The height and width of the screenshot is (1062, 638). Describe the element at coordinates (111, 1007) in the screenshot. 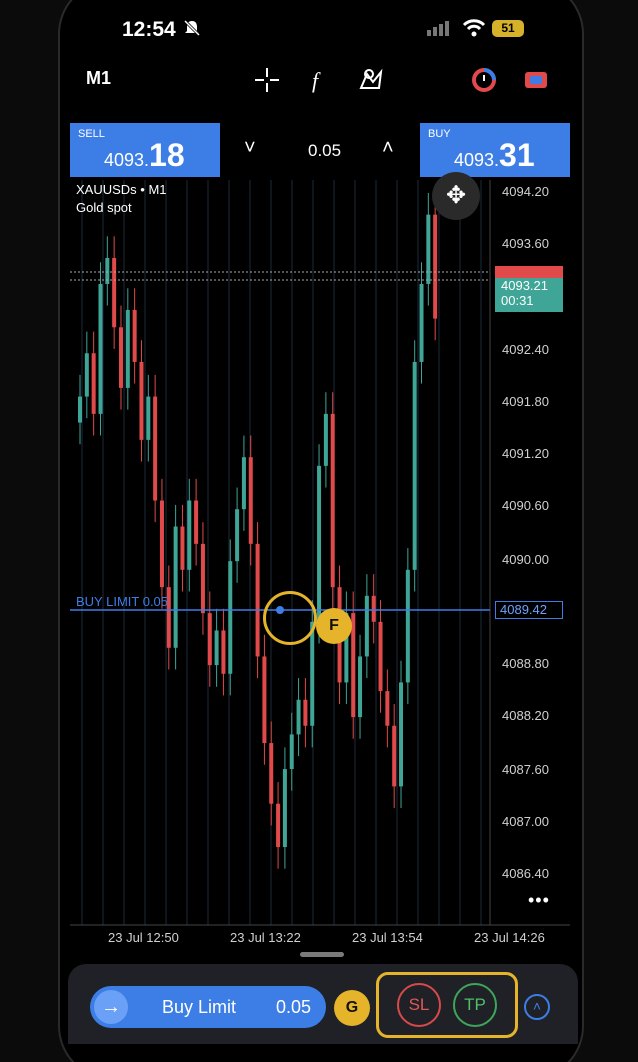

I see `arrow-right-icon: →` at that location.